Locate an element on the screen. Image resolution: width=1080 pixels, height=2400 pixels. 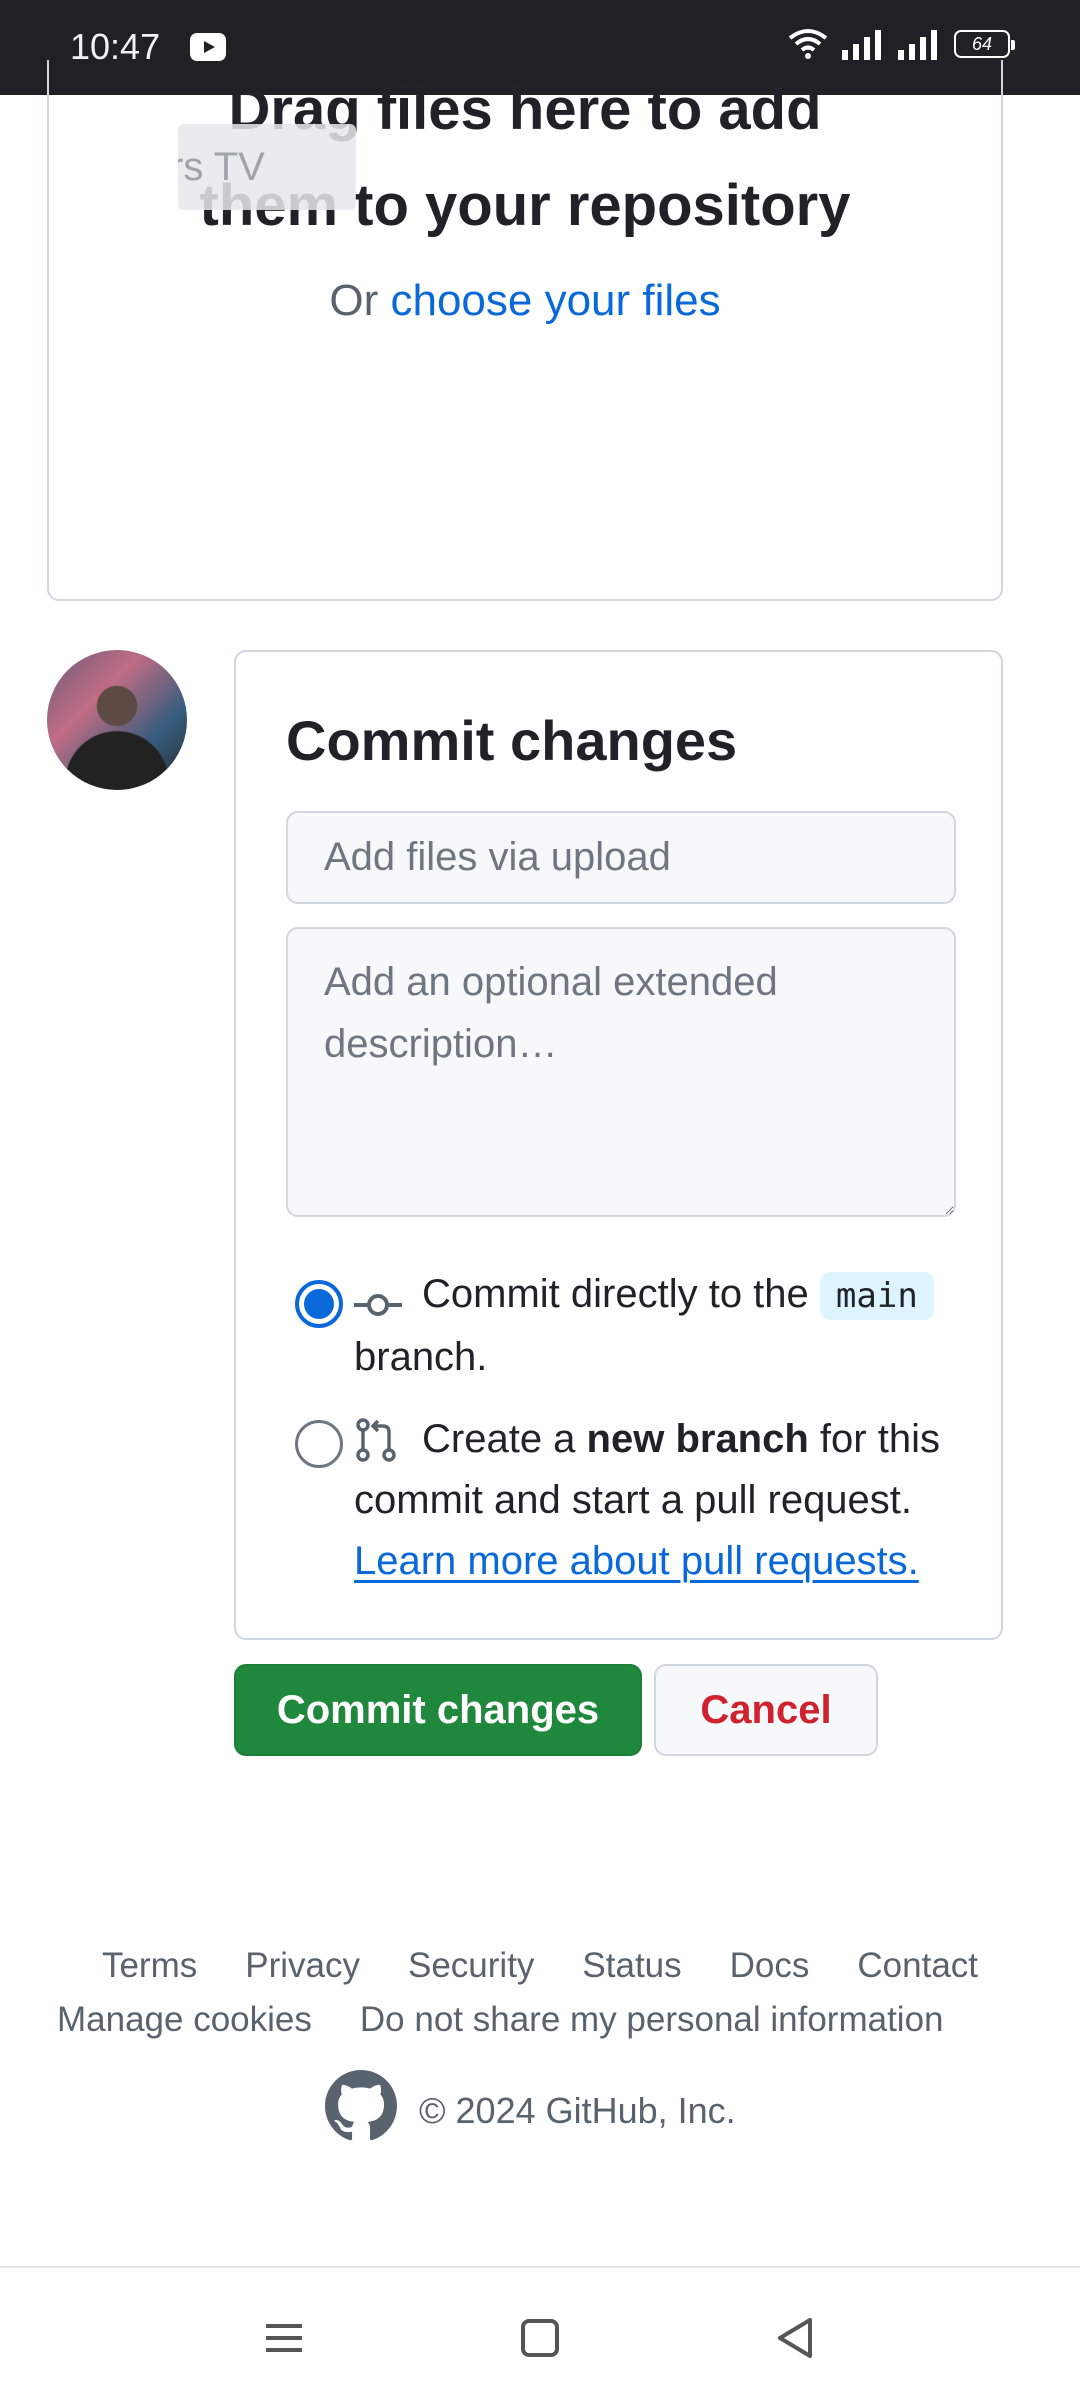
branch-name-badge: main is located at coordinates (876, 1296).